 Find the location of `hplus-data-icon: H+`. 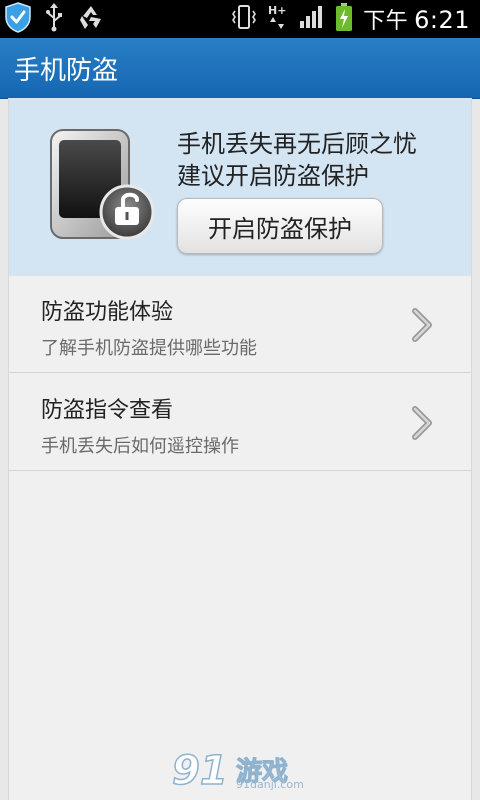

hplus-data-icon: H+ is located at coordinates (278, 19).